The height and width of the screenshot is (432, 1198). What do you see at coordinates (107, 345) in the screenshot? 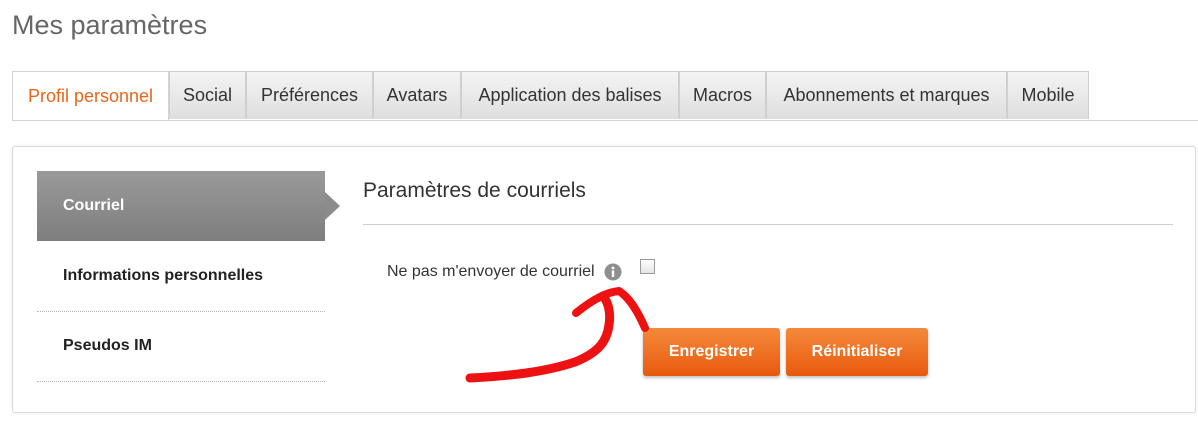
I see `sidebar-item-label: Pseudos IM` at bounding box center [107, 345].